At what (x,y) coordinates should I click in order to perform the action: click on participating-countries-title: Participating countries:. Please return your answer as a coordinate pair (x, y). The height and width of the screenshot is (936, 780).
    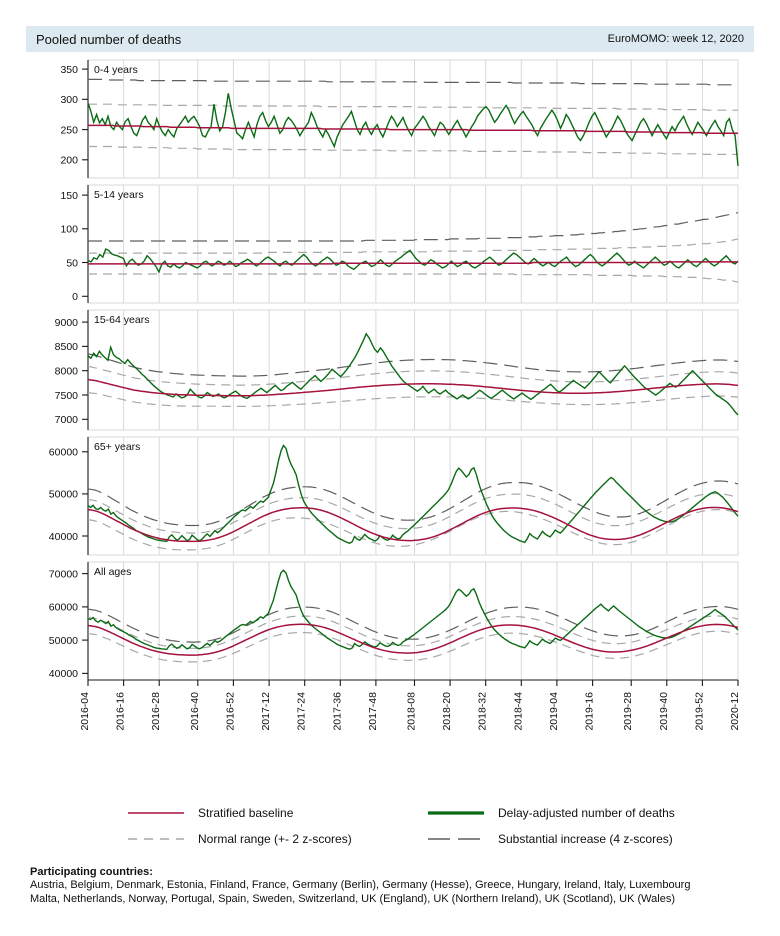
    Looking at the image, I should click on (91, 872).